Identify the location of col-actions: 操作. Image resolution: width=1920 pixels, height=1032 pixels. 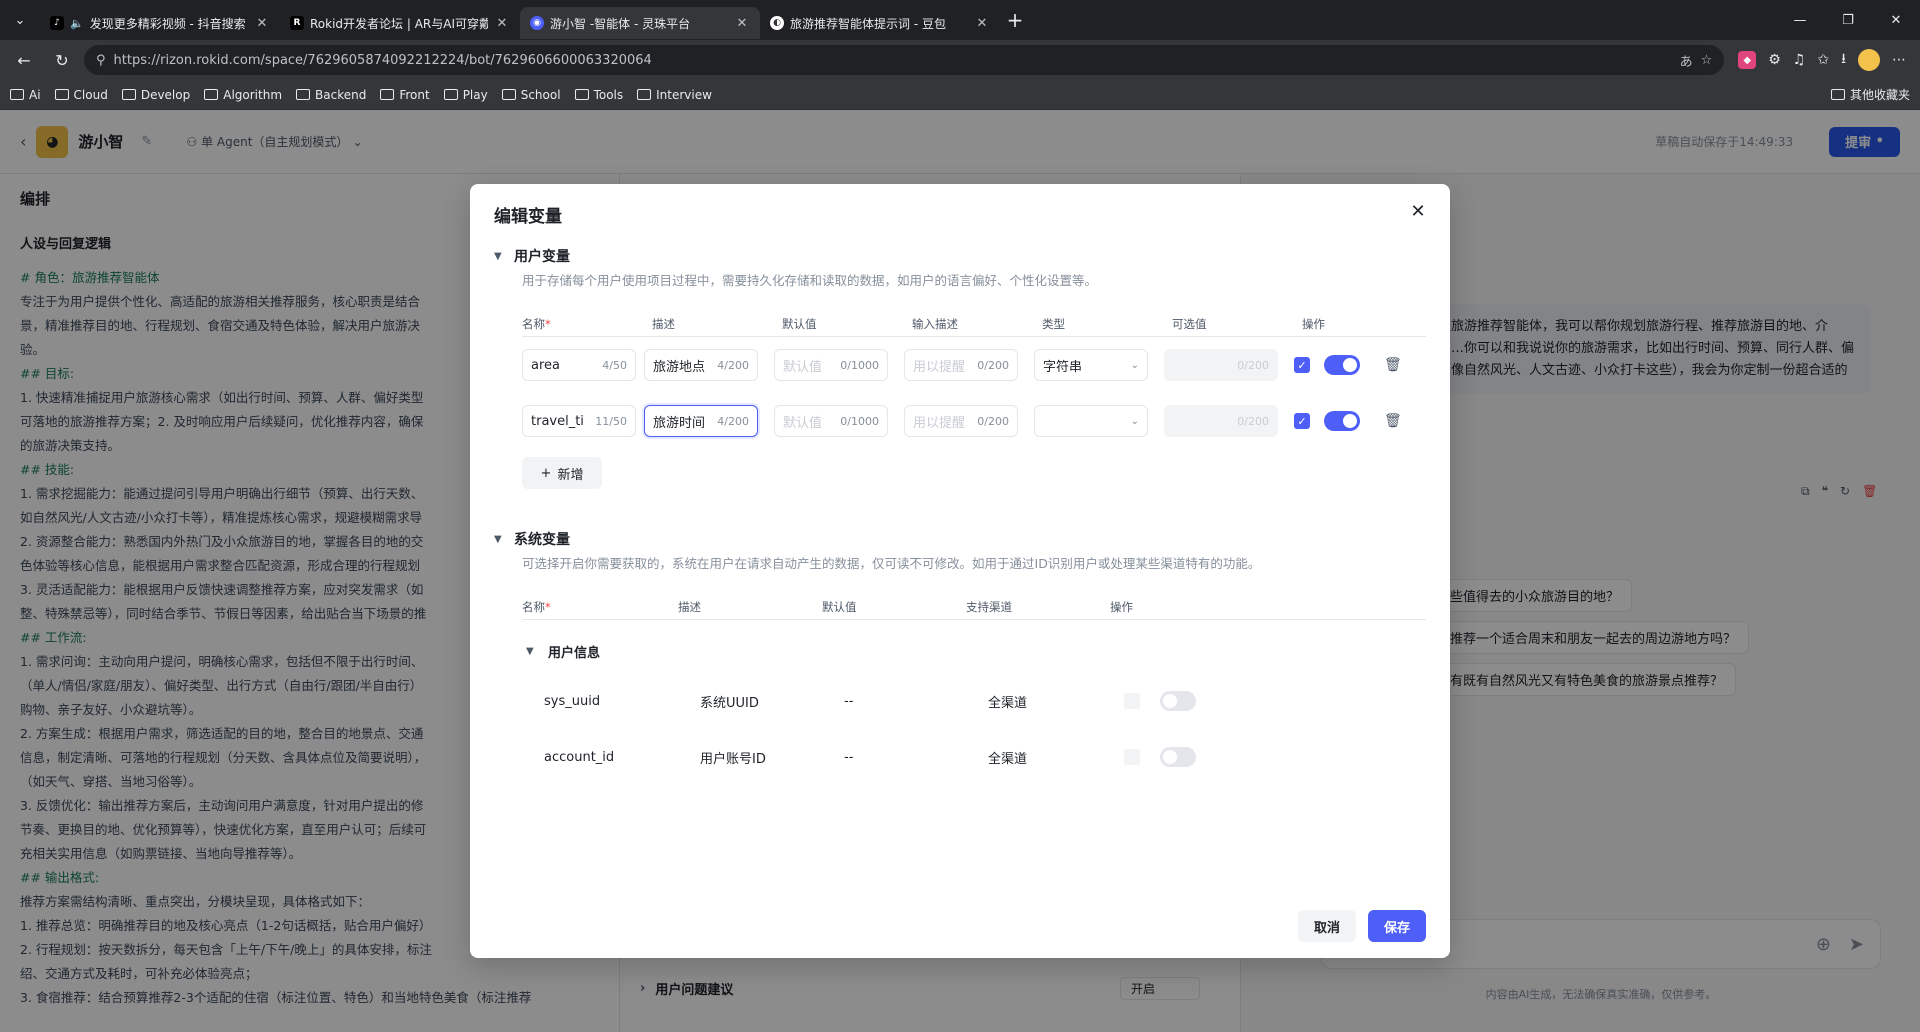
(1121, 606).